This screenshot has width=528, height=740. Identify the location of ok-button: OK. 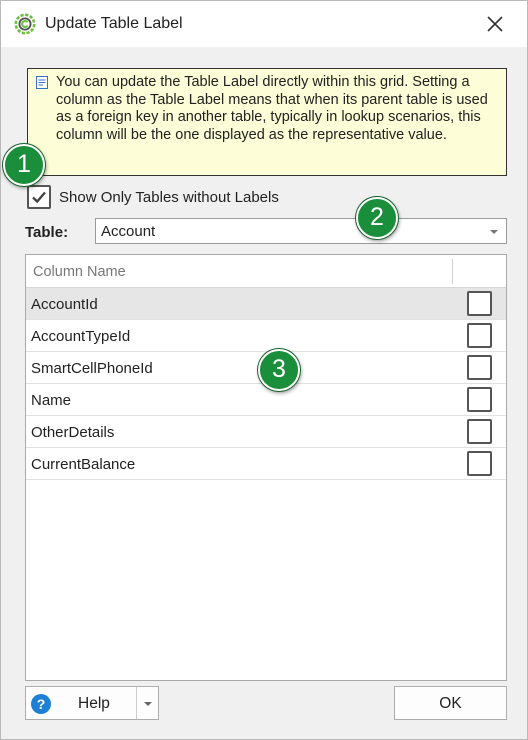
(450, 703).